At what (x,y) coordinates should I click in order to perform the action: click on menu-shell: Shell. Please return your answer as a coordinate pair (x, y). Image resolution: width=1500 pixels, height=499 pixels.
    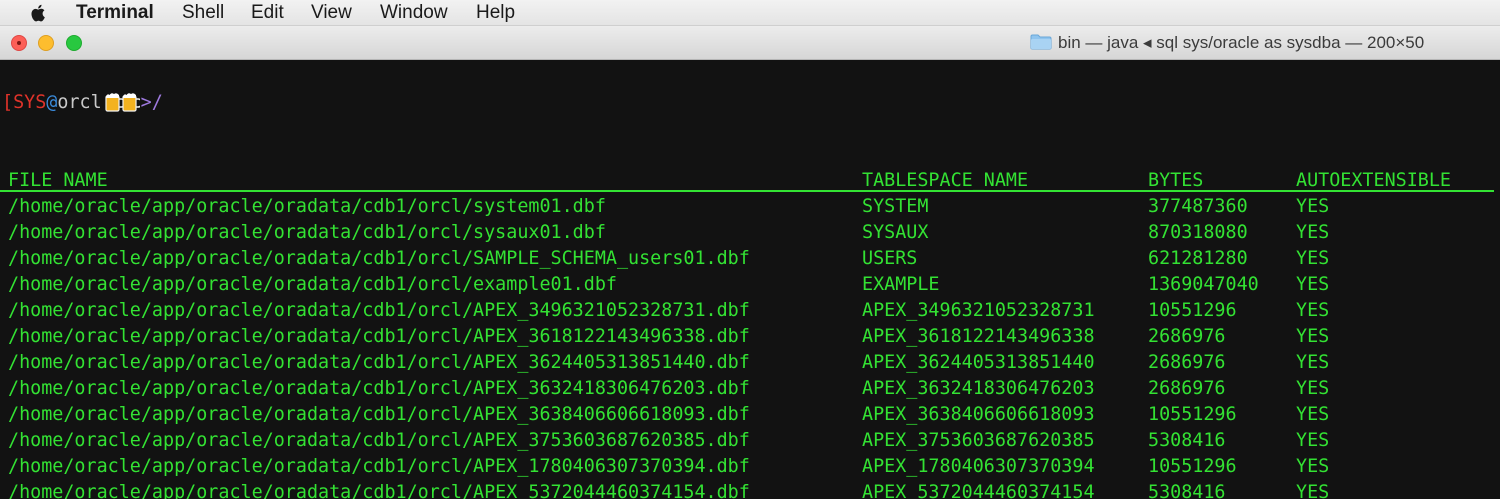
    Looking at the image, I should click on (203, 13).